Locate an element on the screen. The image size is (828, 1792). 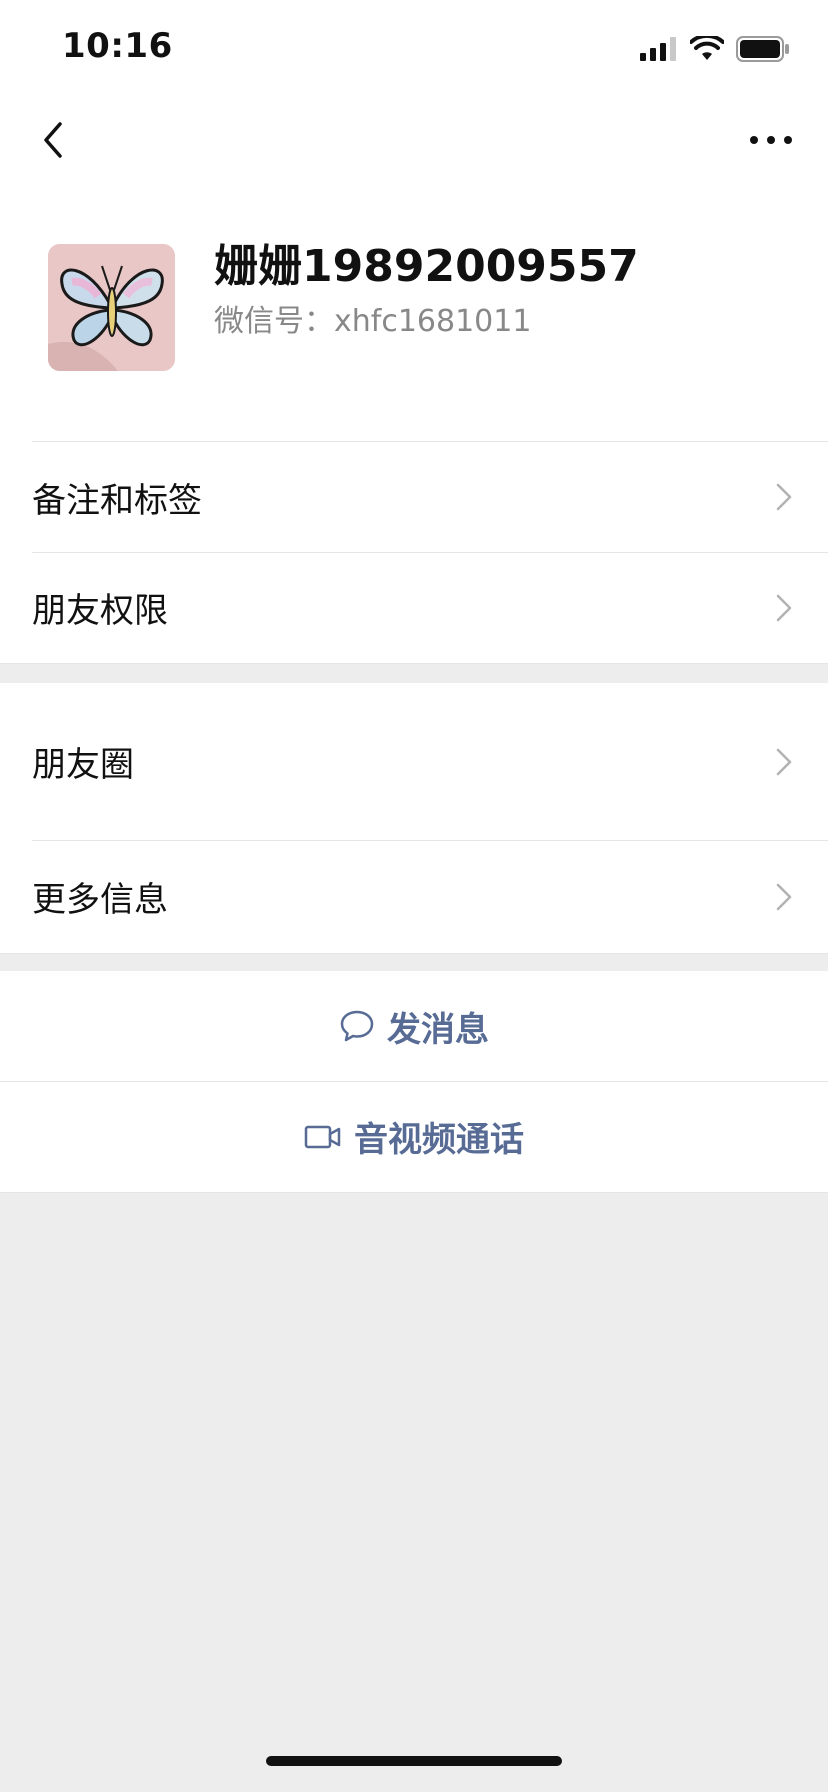
menu-row-label: 备注和标签 is located at coordinates (117, 500).